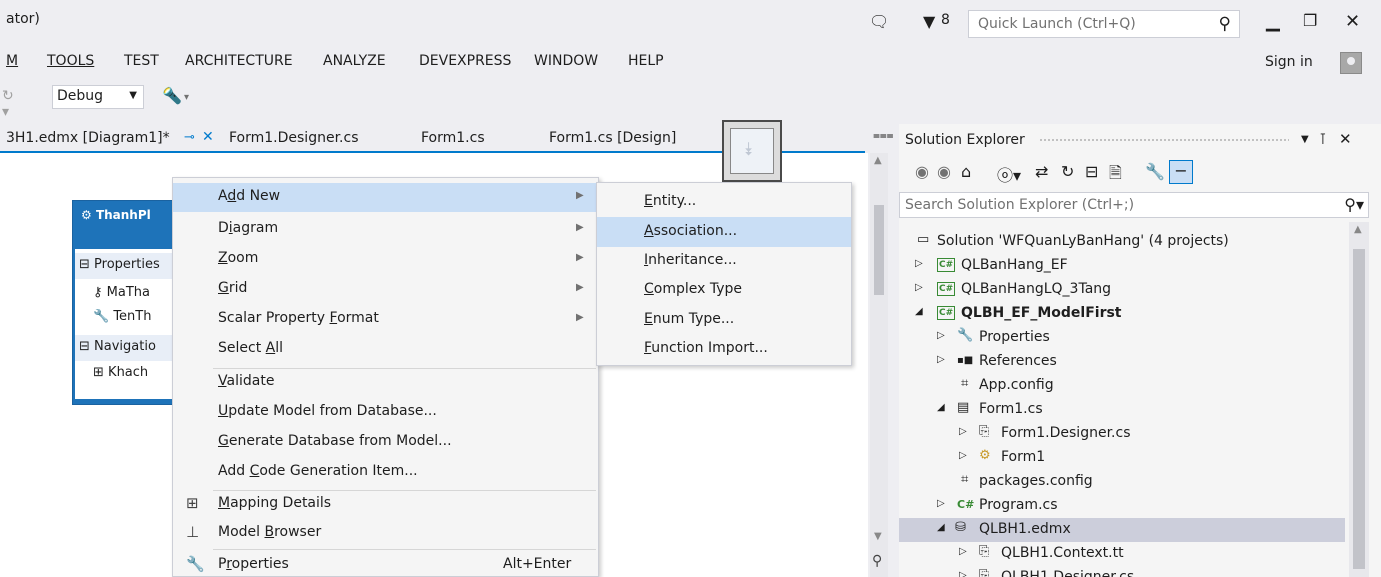 The width and height of the screenshot is (1381, 577). I want to click on redo-icon: ↻ ▾, so click(8, 104).